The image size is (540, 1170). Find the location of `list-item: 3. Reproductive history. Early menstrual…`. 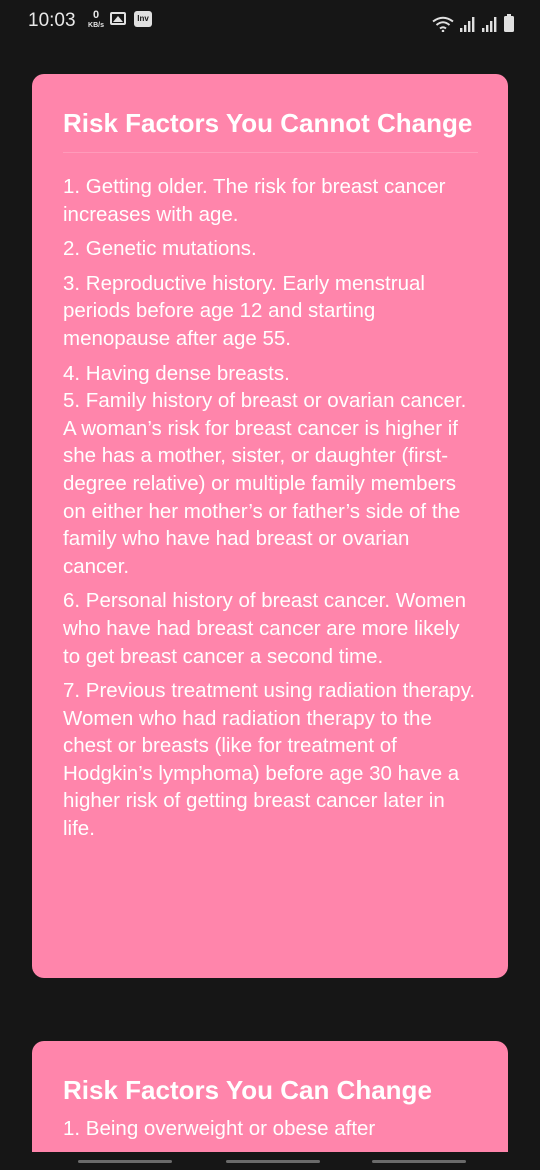

list-item: 3. Reproductive history. Early menstrual… is located at coordinates (244, 310).